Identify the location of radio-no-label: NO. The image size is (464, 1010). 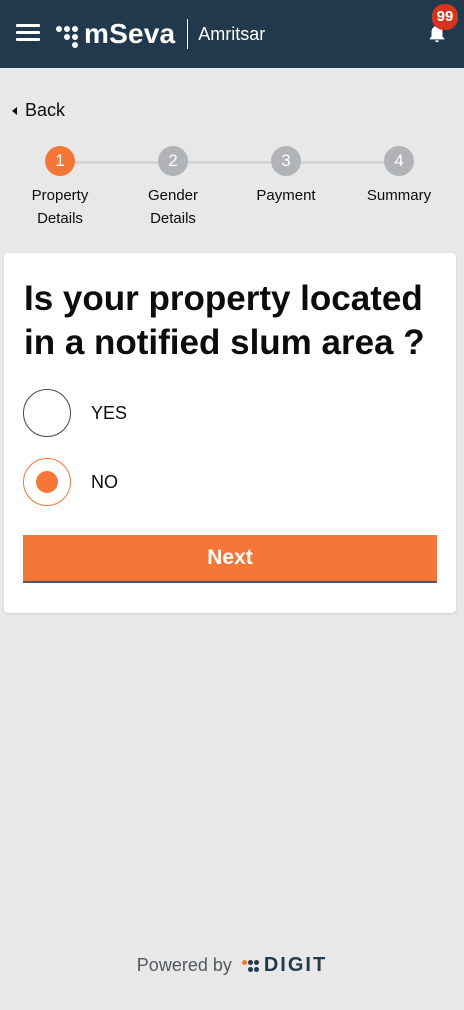
(104, 481).